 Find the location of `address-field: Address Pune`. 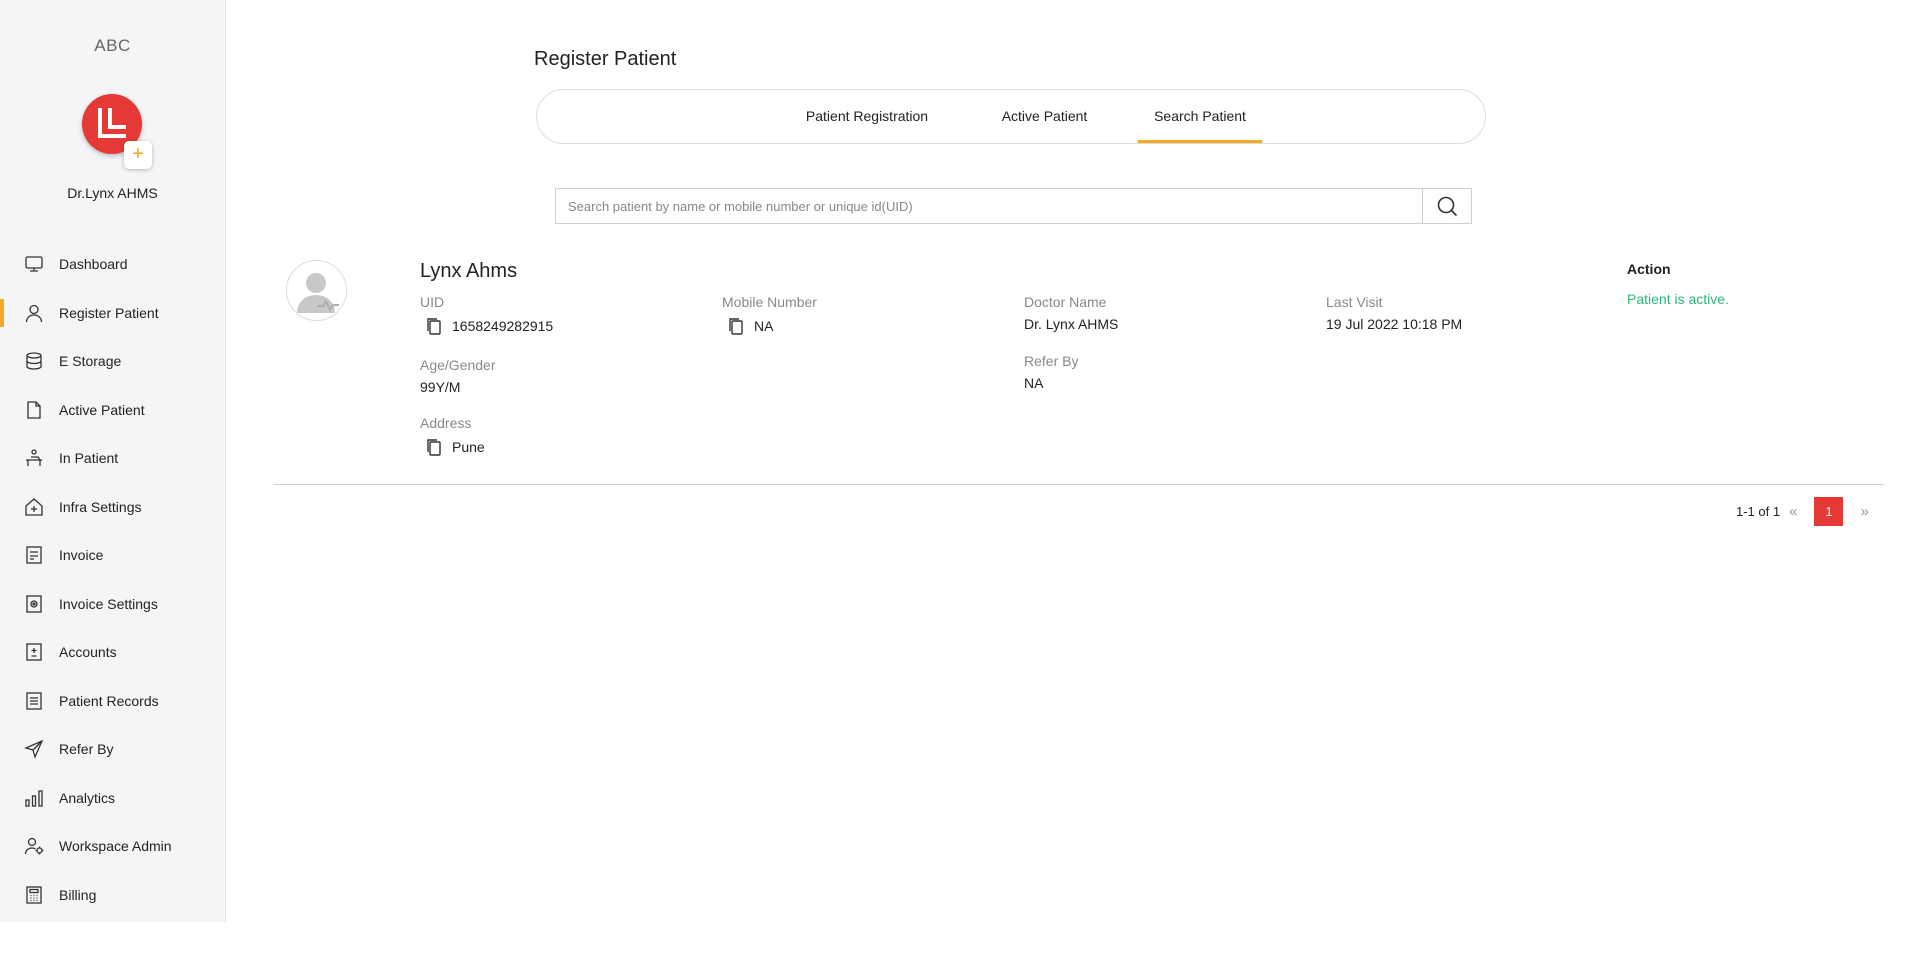

address-field: Address Pune is located at coordinates (452, 436).